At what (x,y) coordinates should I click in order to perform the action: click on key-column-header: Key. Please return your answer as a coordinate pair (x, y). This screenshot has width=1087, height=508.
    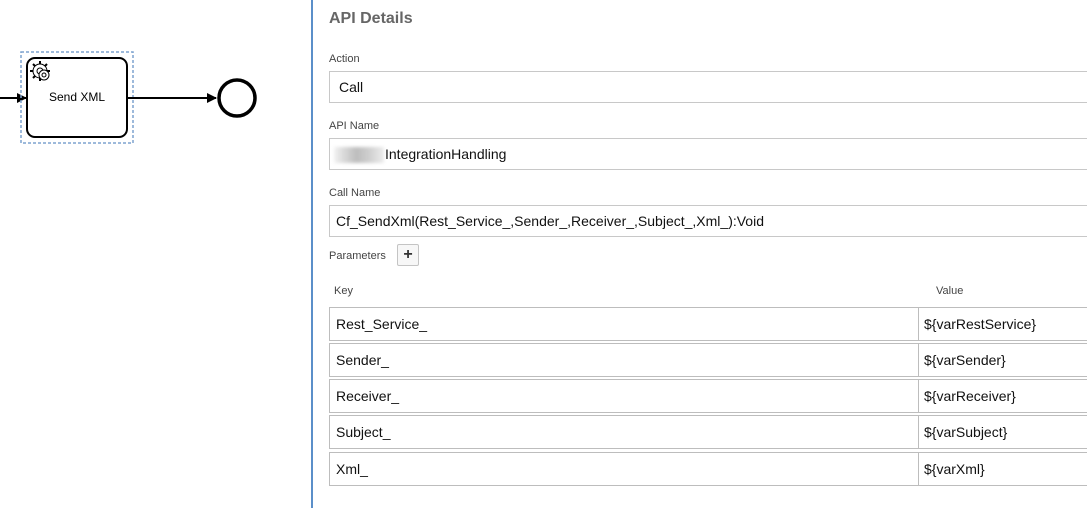
    Looking at the image, I should click on (343, 291).